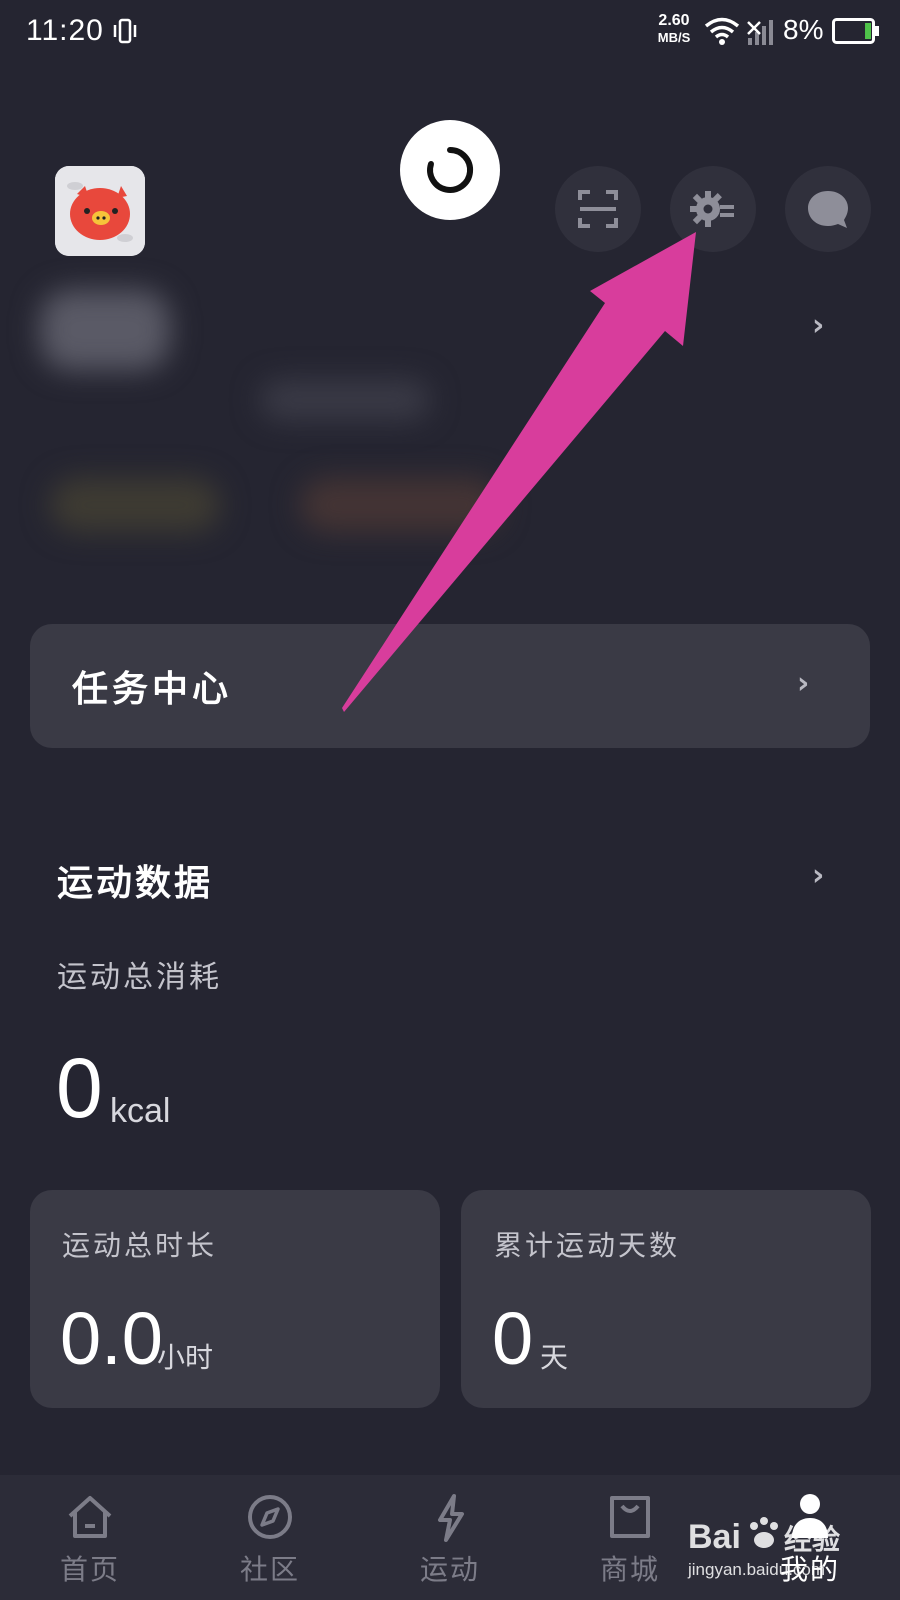 The image size is (900, 1600). Describe the element at coordinates (764, 1532) in the screenshot. I see `paw-logo-icon` at that location.